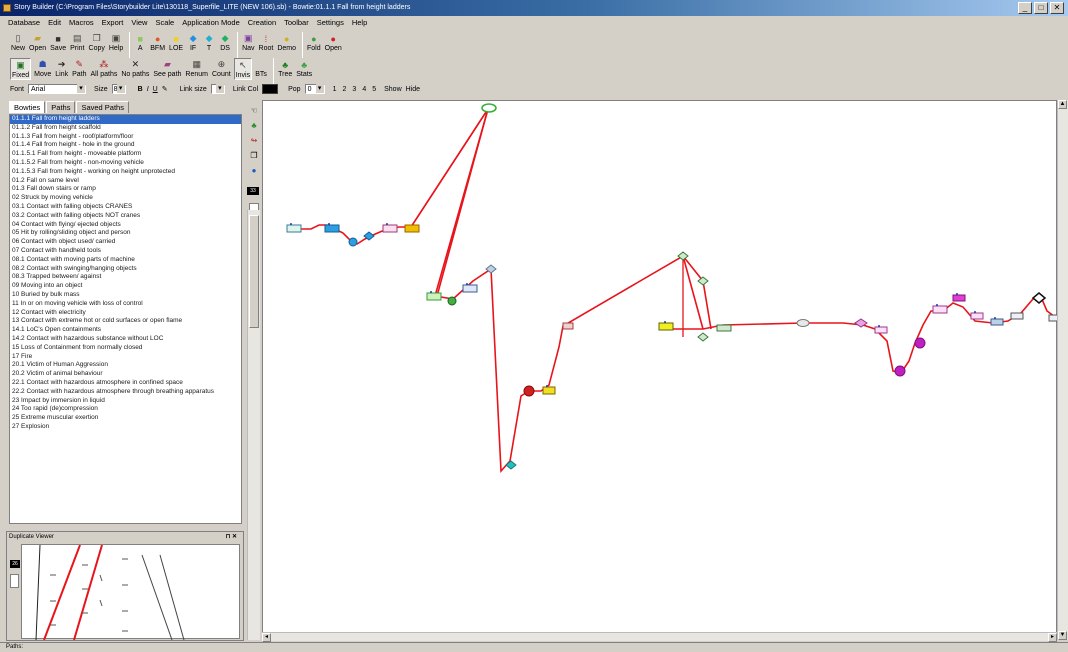 The width and height of the screenshot is (1068, 652). I want to click on bold-button: B, so click(140, 89).